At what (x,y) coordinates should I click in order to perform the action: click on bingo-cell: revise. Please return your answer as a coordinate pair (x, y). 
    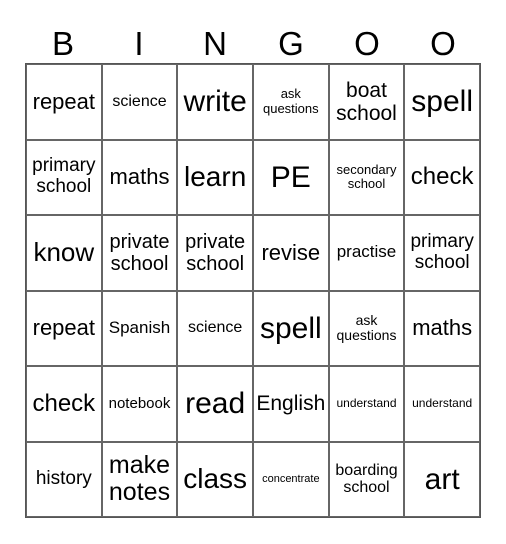
    Looking at the image, I should click on (290, 253).